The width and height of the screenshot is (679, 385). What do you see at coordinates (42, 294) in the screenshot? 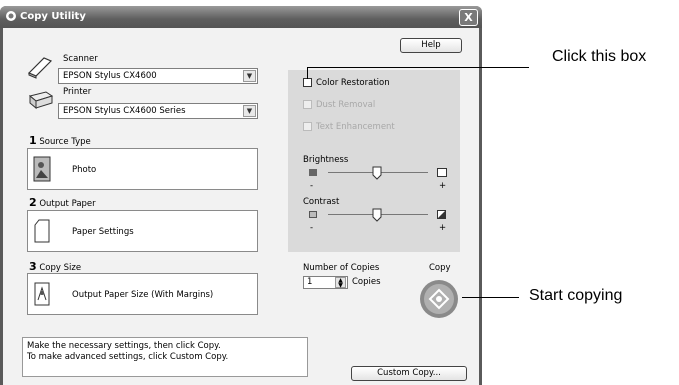
I see `copy-size-icon` at bounding box center [42, 294].